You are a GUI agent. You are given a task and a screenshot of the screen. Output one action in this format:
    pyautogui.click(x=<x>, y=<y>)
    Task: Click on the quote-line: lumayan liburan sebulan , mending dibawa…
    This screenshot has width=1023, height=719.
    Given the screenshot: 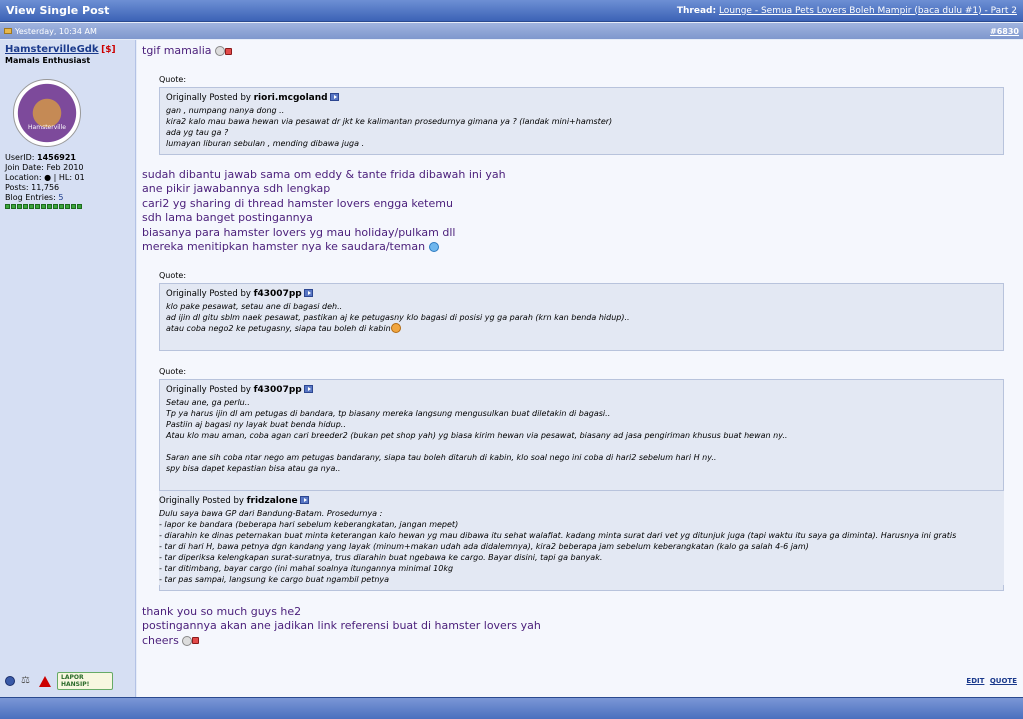 What is the action you would take?
    pyautogui.click(x=265, y=143)
    